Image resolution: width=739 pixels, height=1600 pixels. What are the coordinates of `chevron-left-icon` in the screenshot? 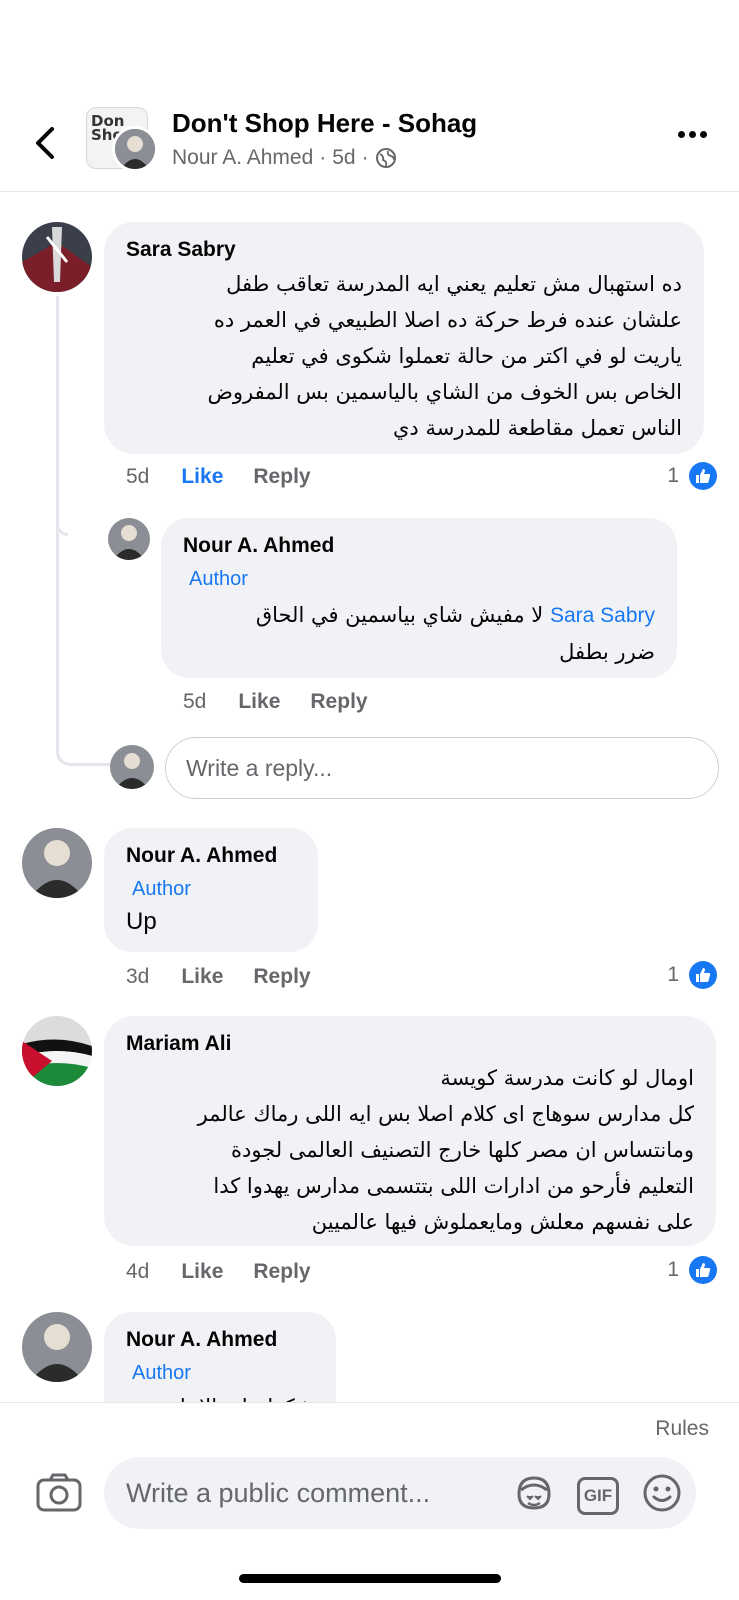 It's located at (45, 143).